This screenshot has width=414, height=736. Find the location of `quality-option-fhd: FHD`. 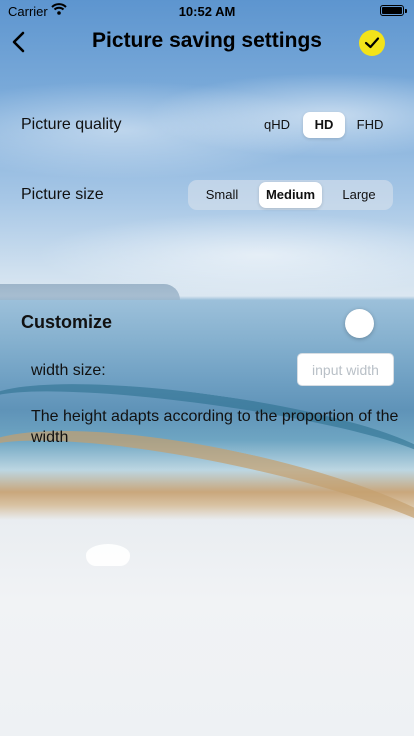

quality-option-fhd: FHD is located at coordinates (370, 125).